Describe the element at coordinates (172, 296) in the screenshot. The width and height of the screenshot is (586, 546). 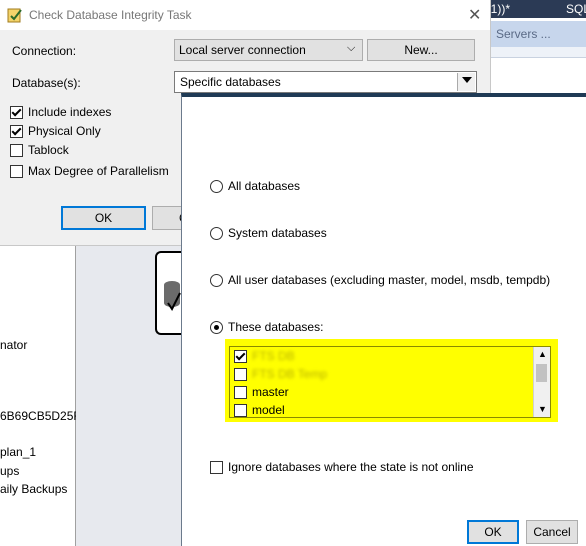
I see `database-check-icon` at that location.